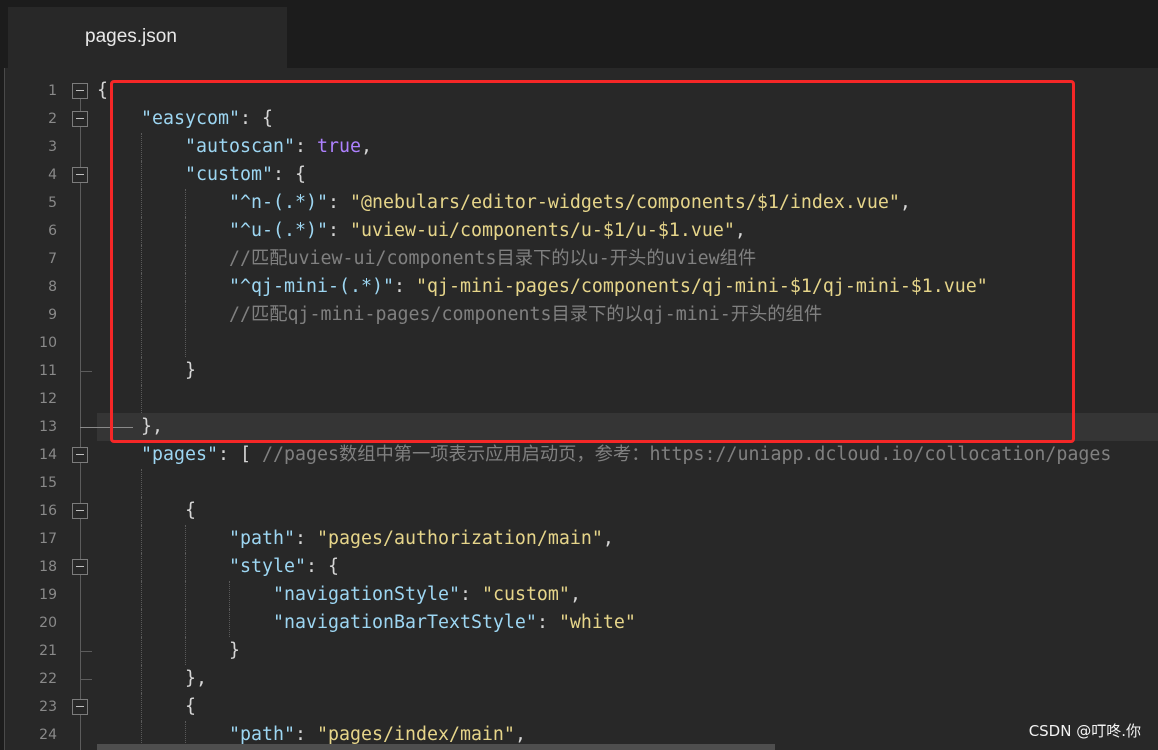  Describe the element at coordinates (1084, 731) in the screenshot. I see `watermark: CSDN @叮咚.你` at that location.